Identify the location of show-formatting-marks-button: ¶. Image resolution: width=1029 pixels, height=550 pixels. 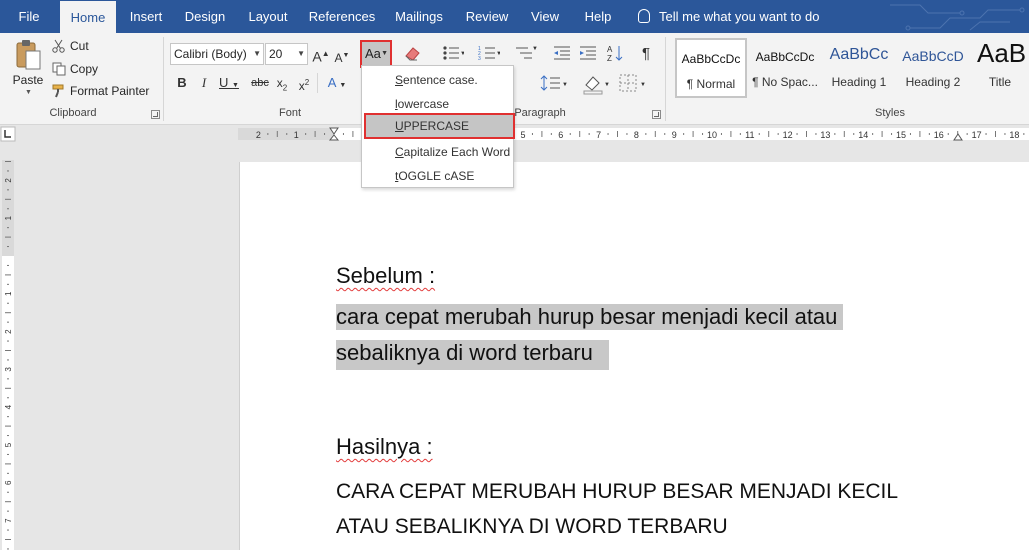
(646, 54).